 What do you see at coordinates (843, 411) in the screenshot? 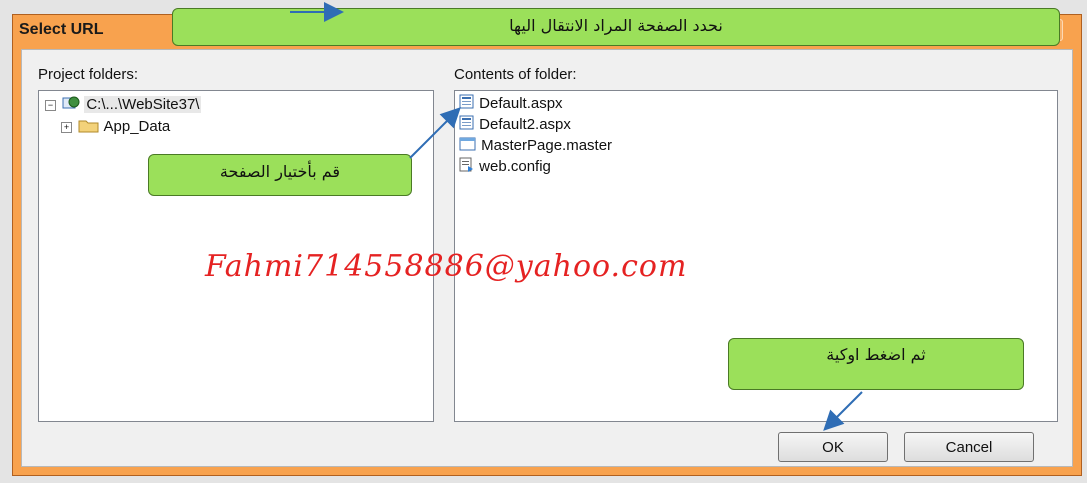
I see `arrow-to-ok` at bounding box center [843, 411].